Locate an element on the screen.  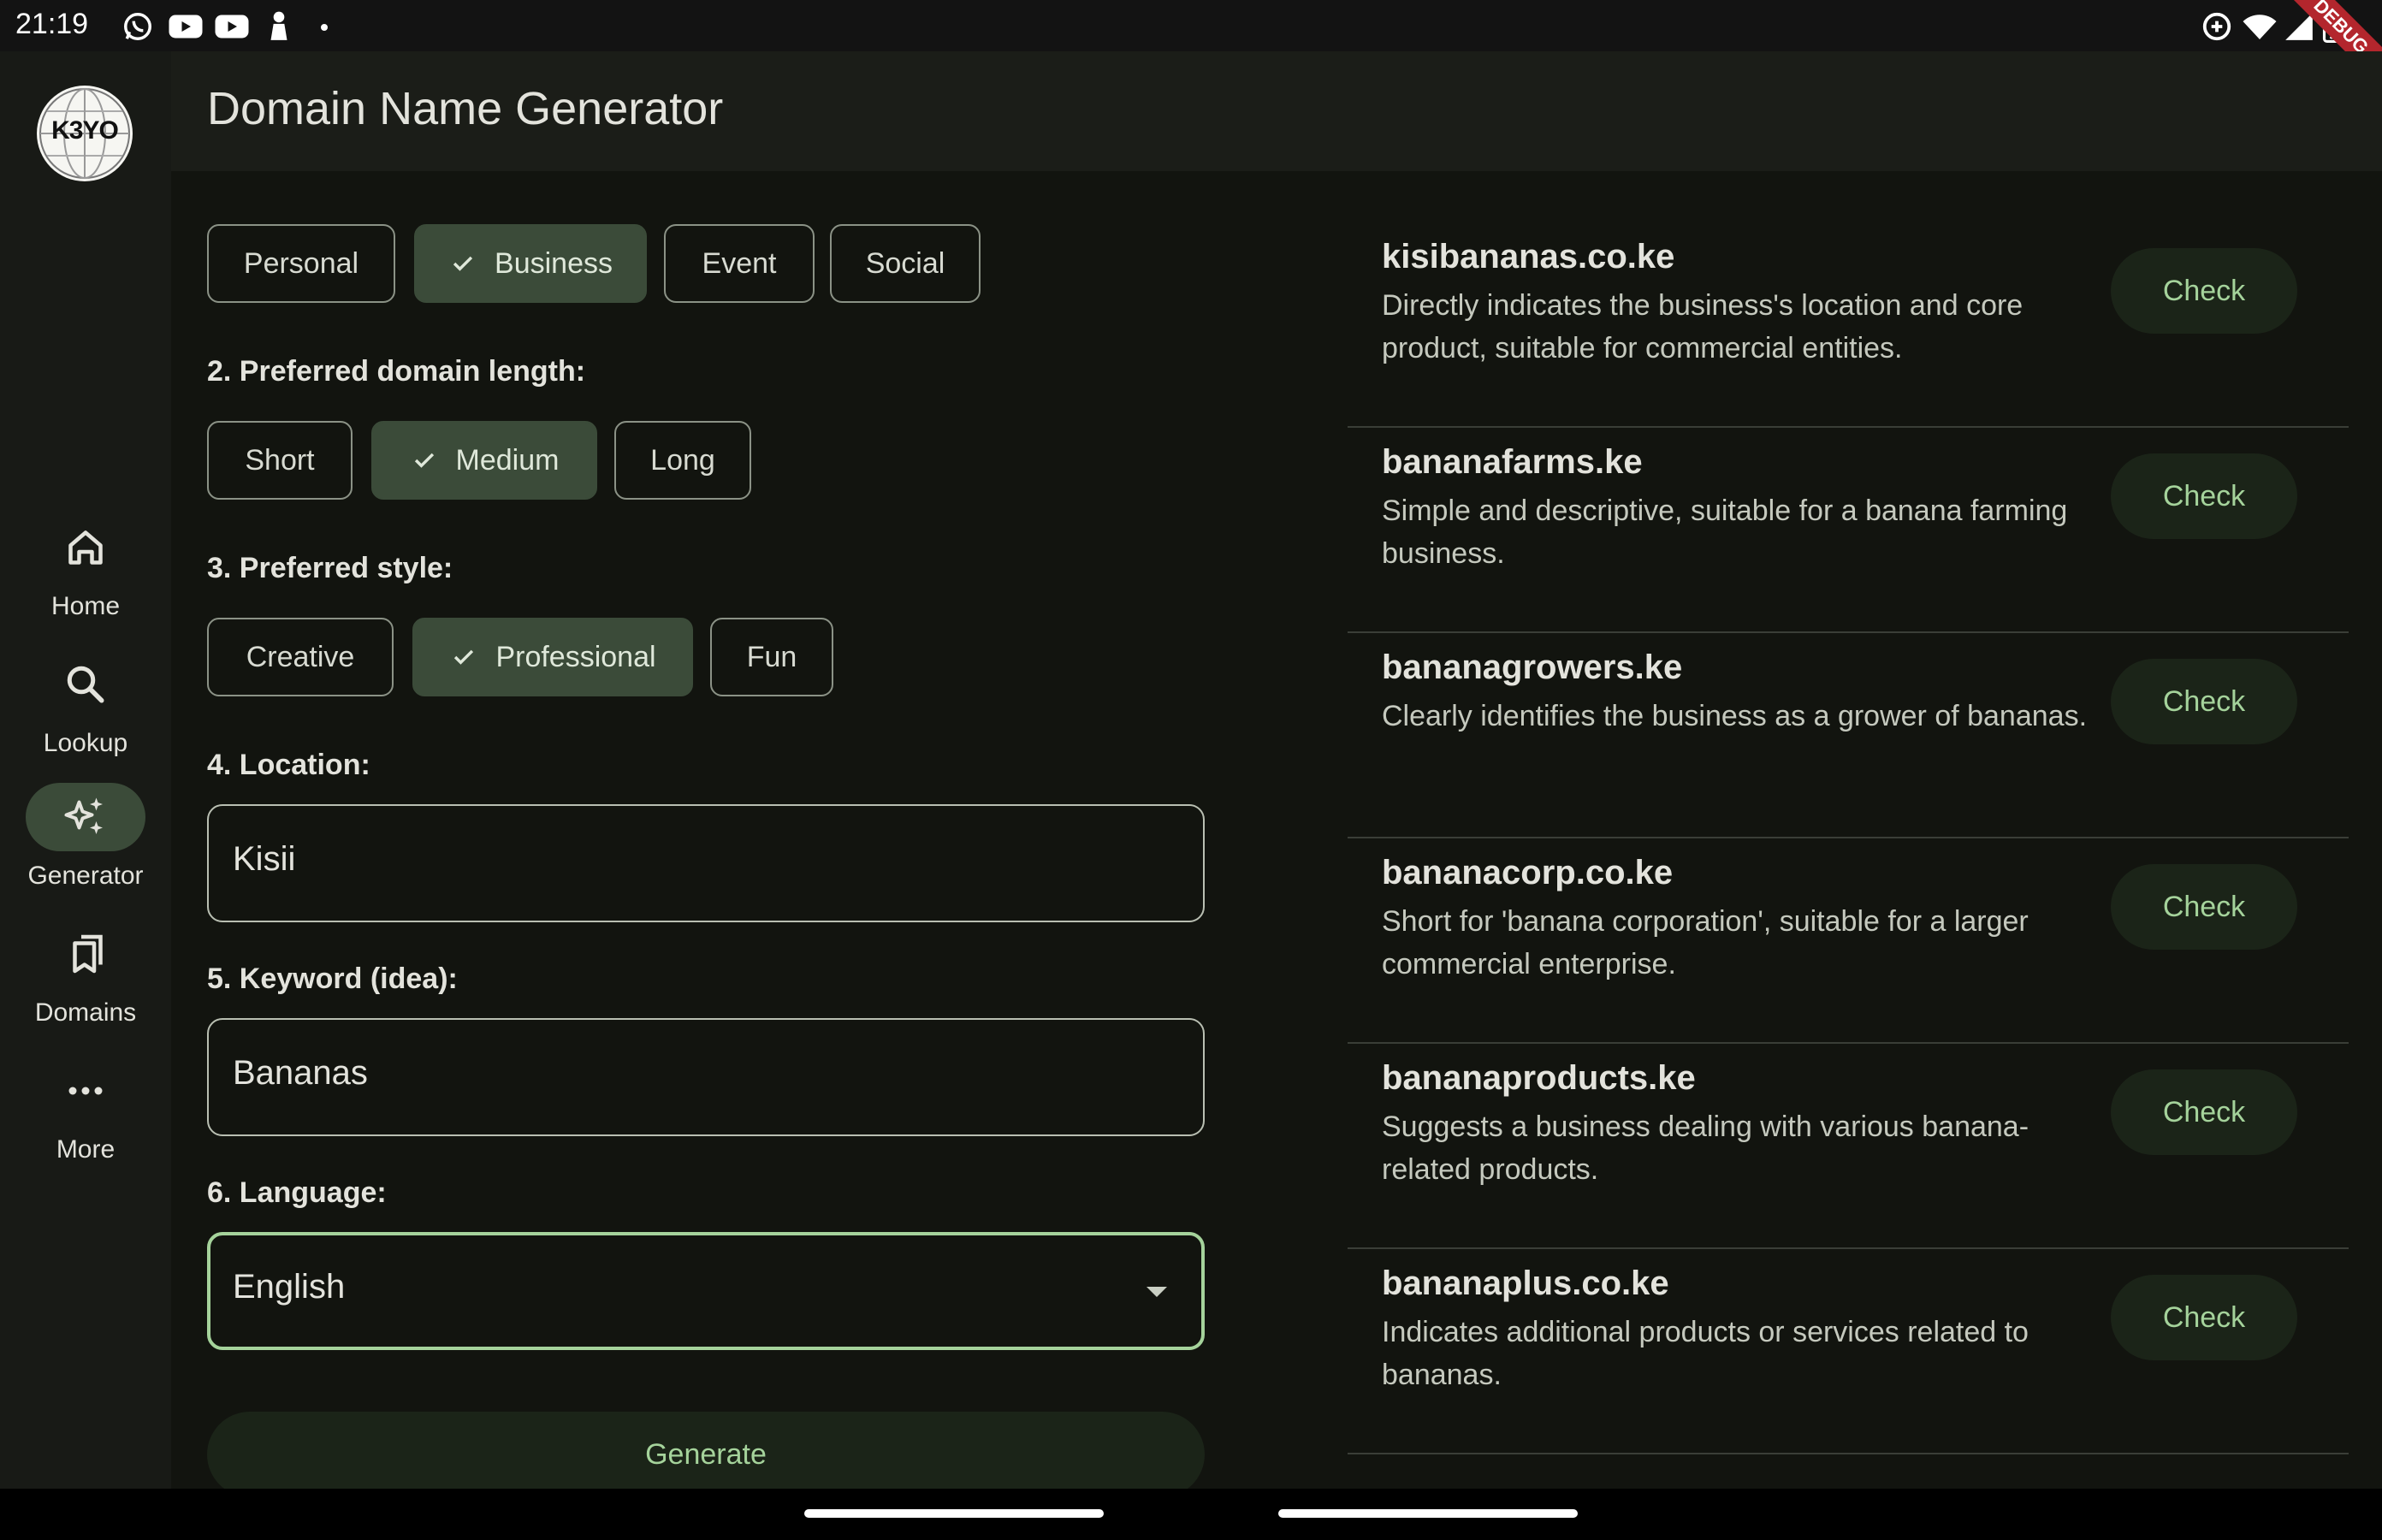
chip-label: Medium is located at coordinates (507, 460).